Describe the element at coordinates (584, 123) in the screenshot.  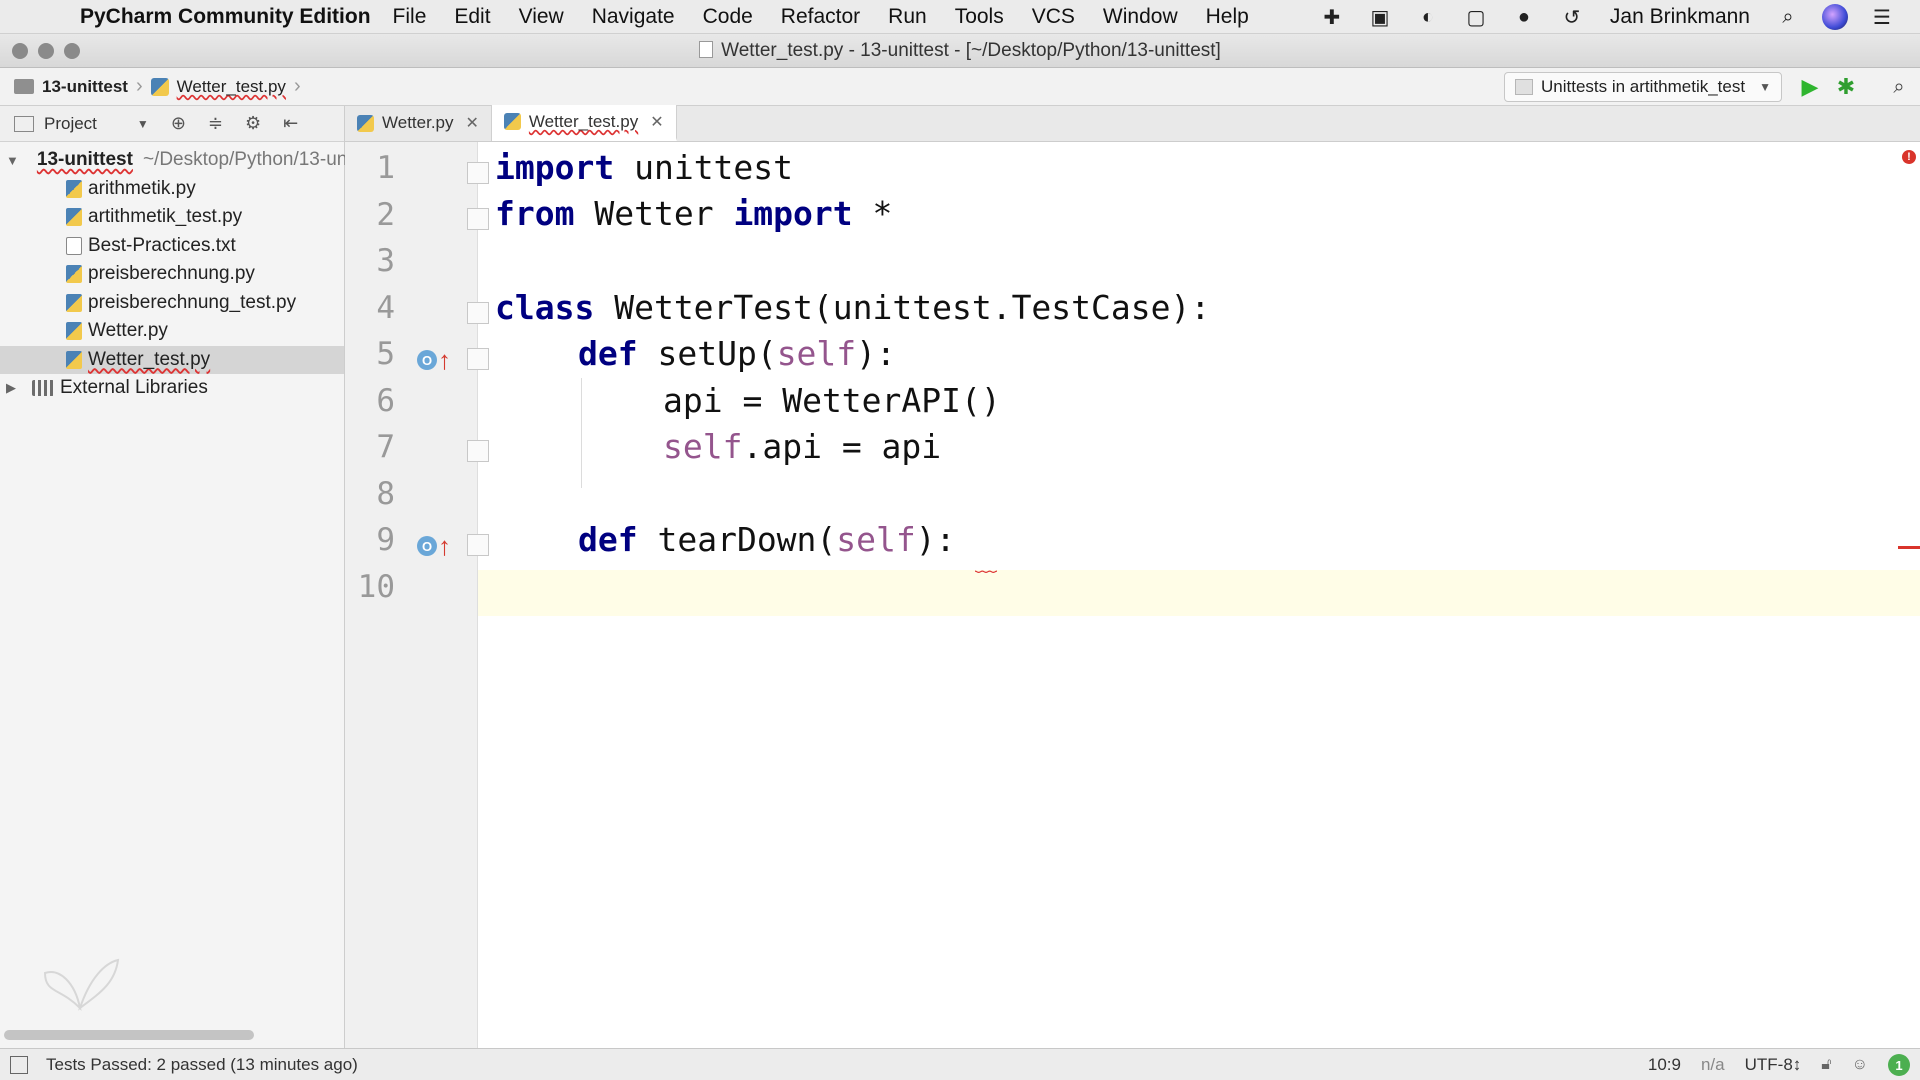
I see `tab-wetter-test: Wetter_test.py ✕` at that location.